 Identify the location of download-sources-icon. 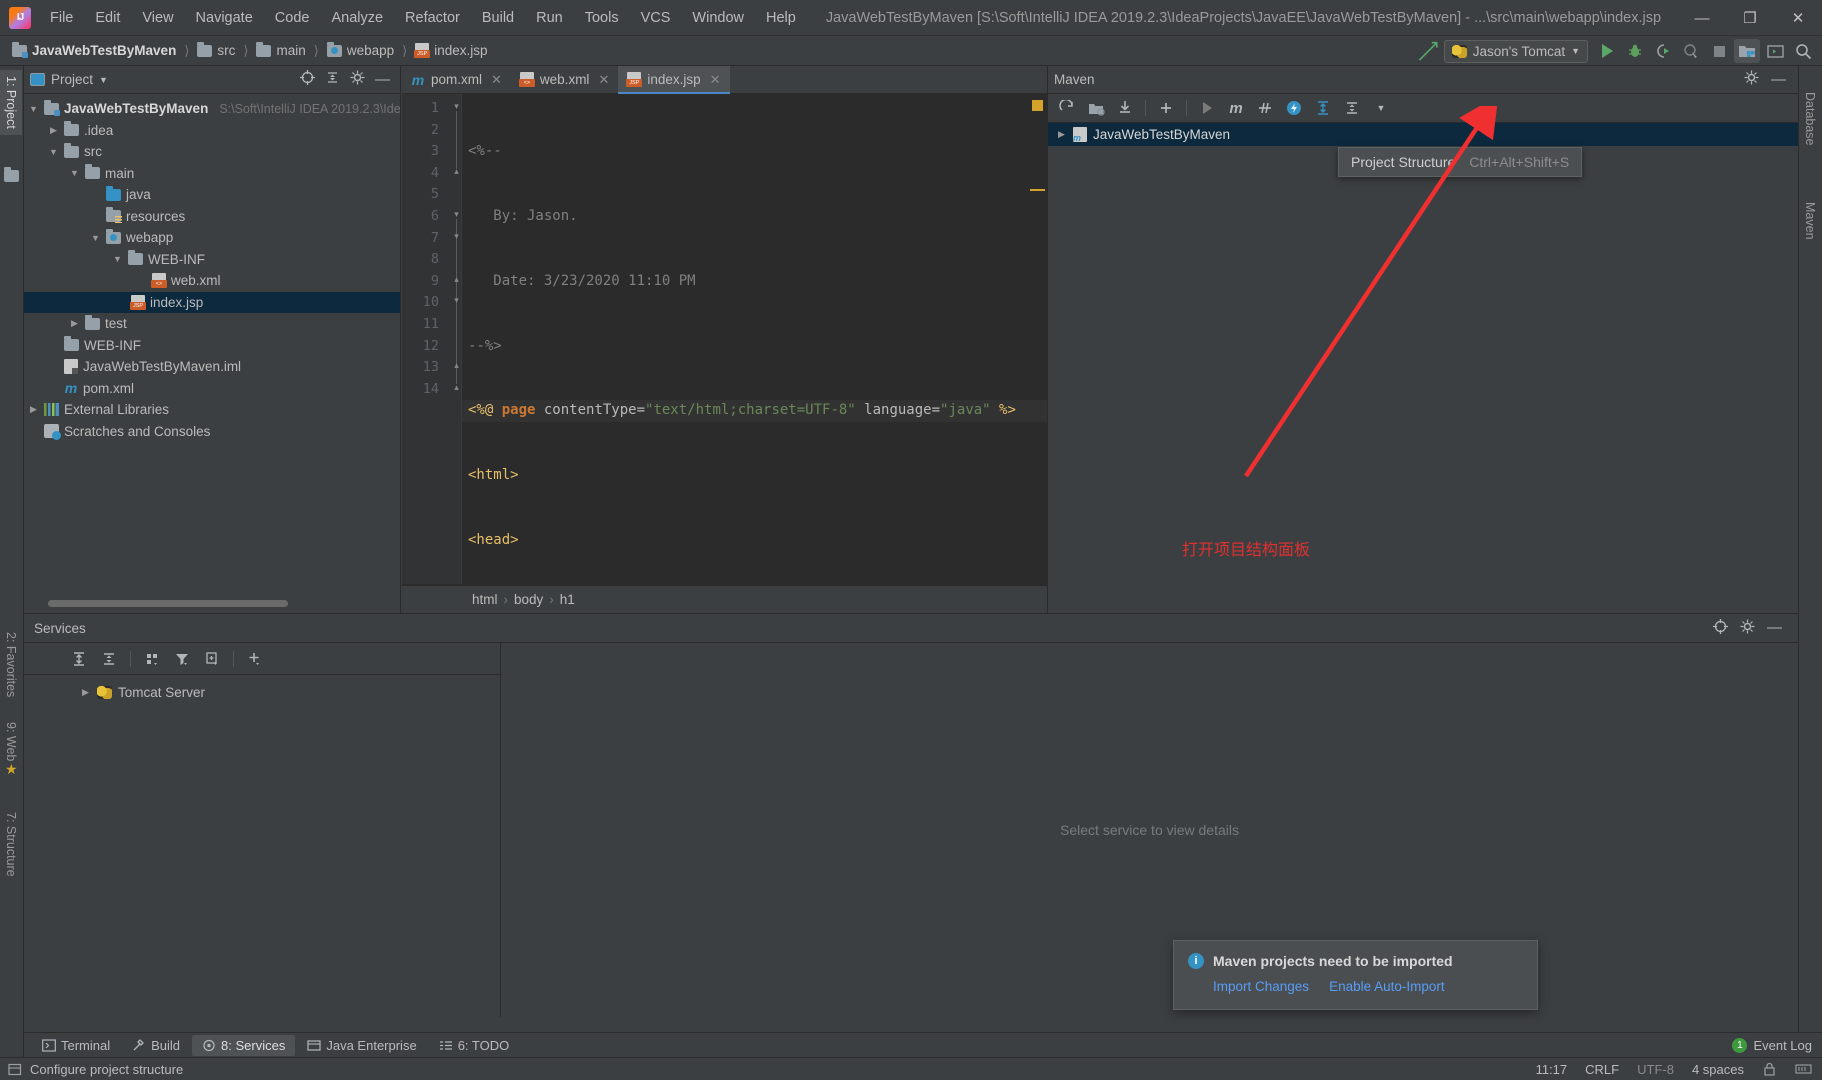
(1125, 108).